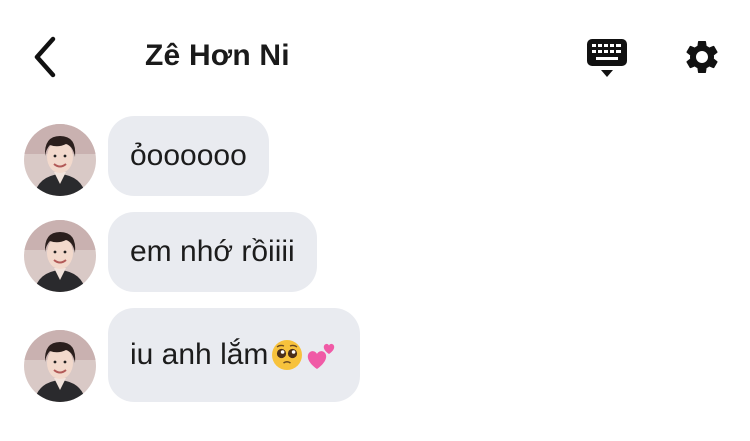 This screenshot has width=750, height=441. Describe the element at coordinates (287, 355) in the screenshot. I see `pleading-face-emoji` at that location.